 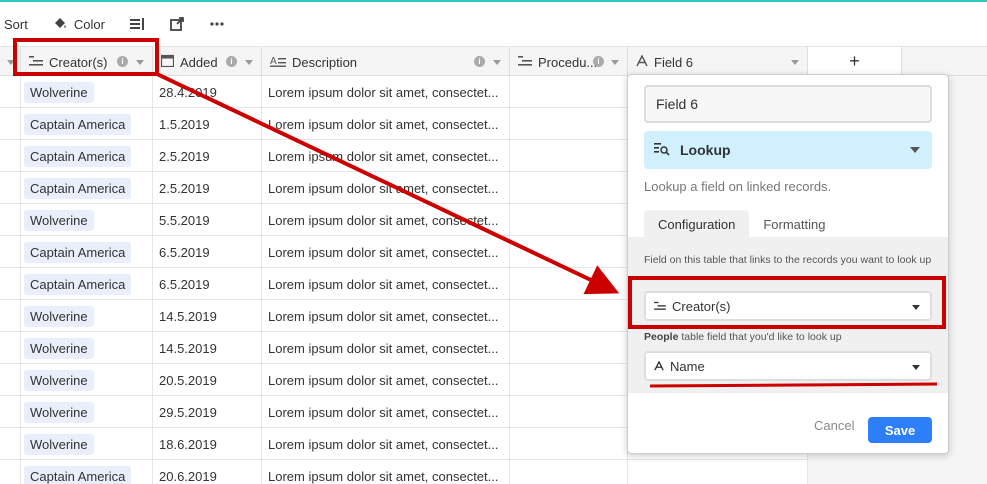 What do you see at coordinates (697, 224) in the screenshot?
I see `tab-configuration: Configuration` at bounding box center [697, 224].